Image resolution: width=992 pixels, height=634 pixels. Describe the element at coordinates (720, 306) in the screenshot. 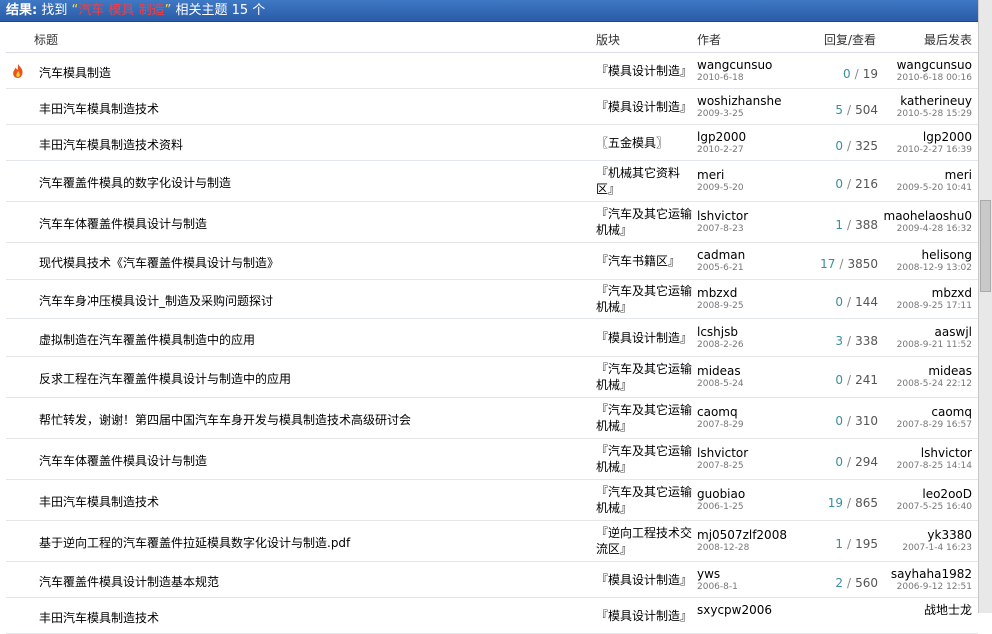

I see `post-date: 2008-9-25` at that location.